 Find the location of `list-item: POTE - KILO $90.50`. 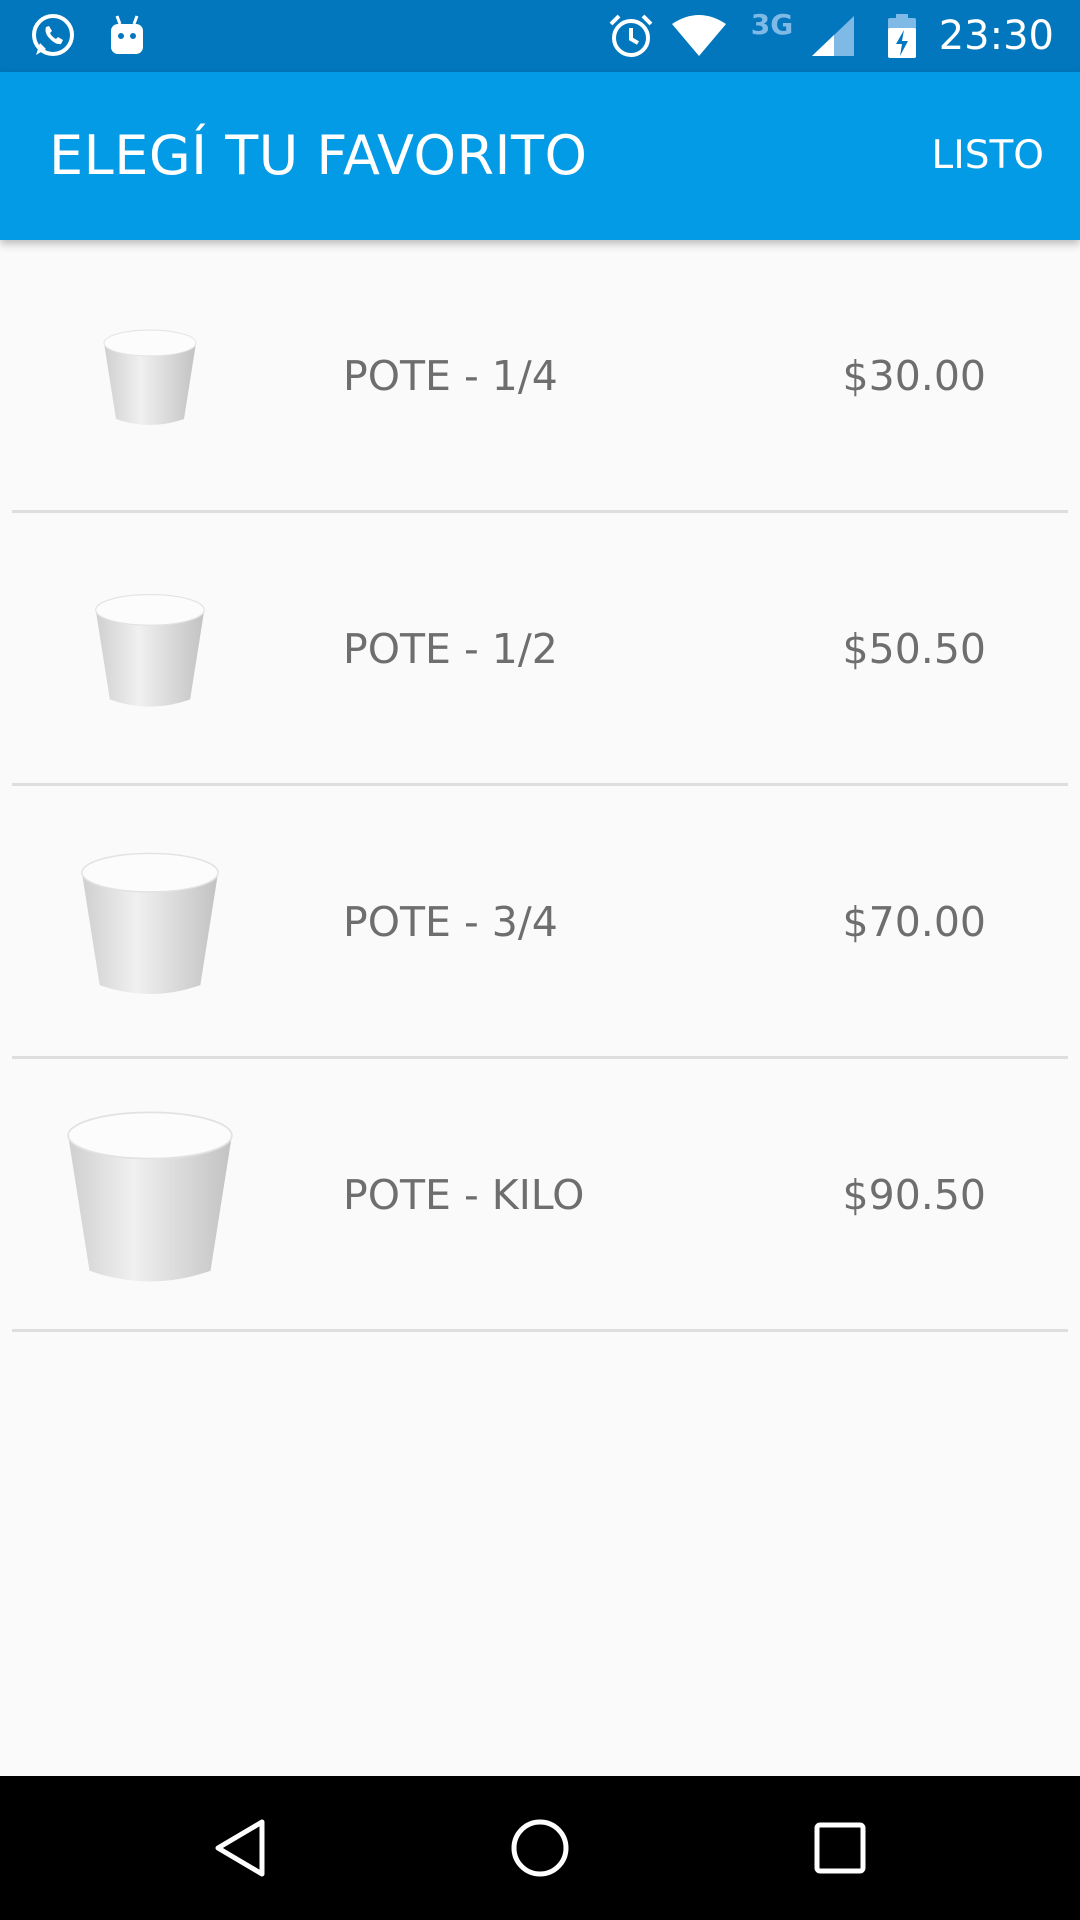

list-item: POTE - KILO $90.50 is located at coordinates (540, 1195).